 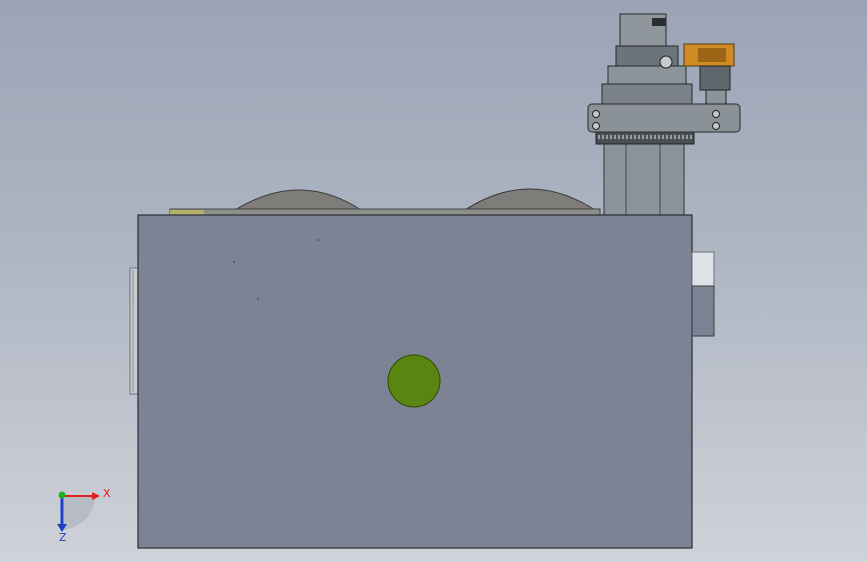 What do you see at coordinates (715, 78) in the screenshot?
I see `clamp-screw-body` at bounding box center [715, 78].